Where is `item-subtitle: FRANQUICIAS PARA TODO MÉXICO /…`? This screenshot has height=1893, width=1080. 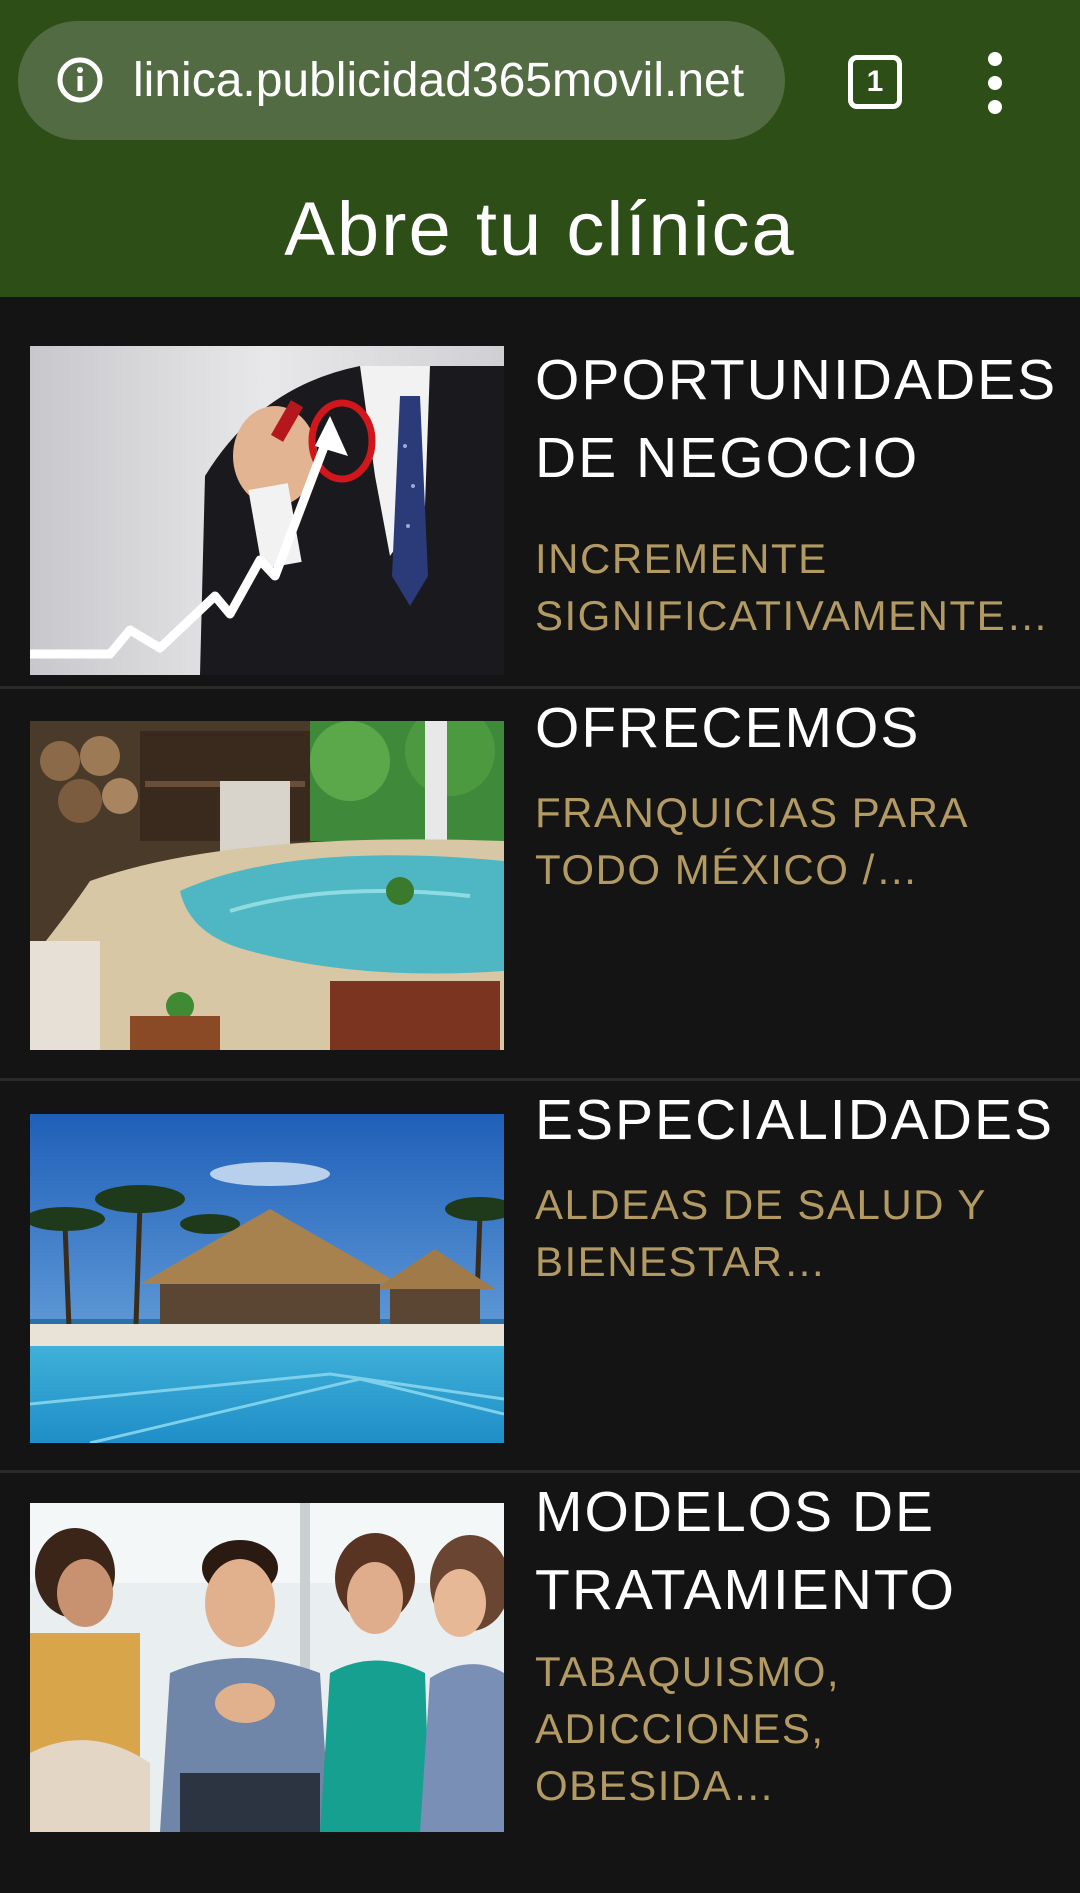 item-subtitle: FRANQUICIAS PARA TODO MÉXICO /… is located at coordinates (751, 841).